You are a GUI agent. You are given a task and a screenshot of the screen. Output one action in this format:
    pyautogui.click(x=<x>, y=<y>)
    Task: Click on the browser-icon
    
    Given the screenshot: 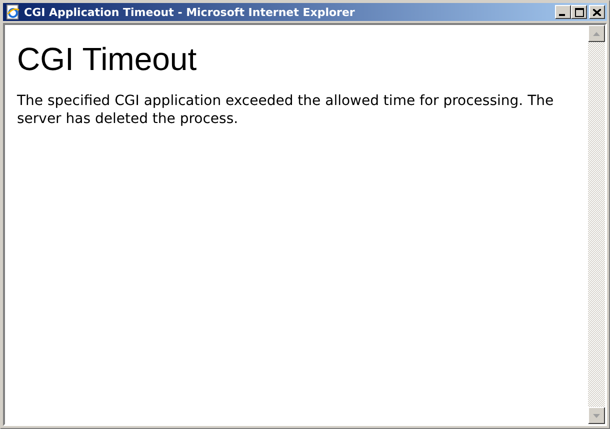 What is the action you would take?
    pyautogui.click(x=13, y=12)
    